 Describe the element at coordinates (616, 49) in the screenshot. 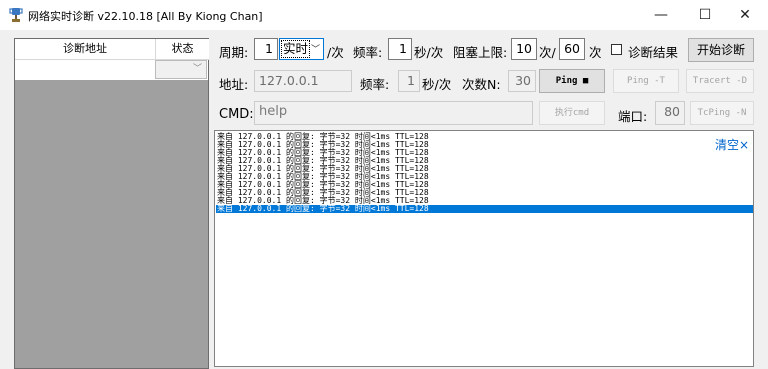

I see `diagnosis-result-checkbox` at that location.